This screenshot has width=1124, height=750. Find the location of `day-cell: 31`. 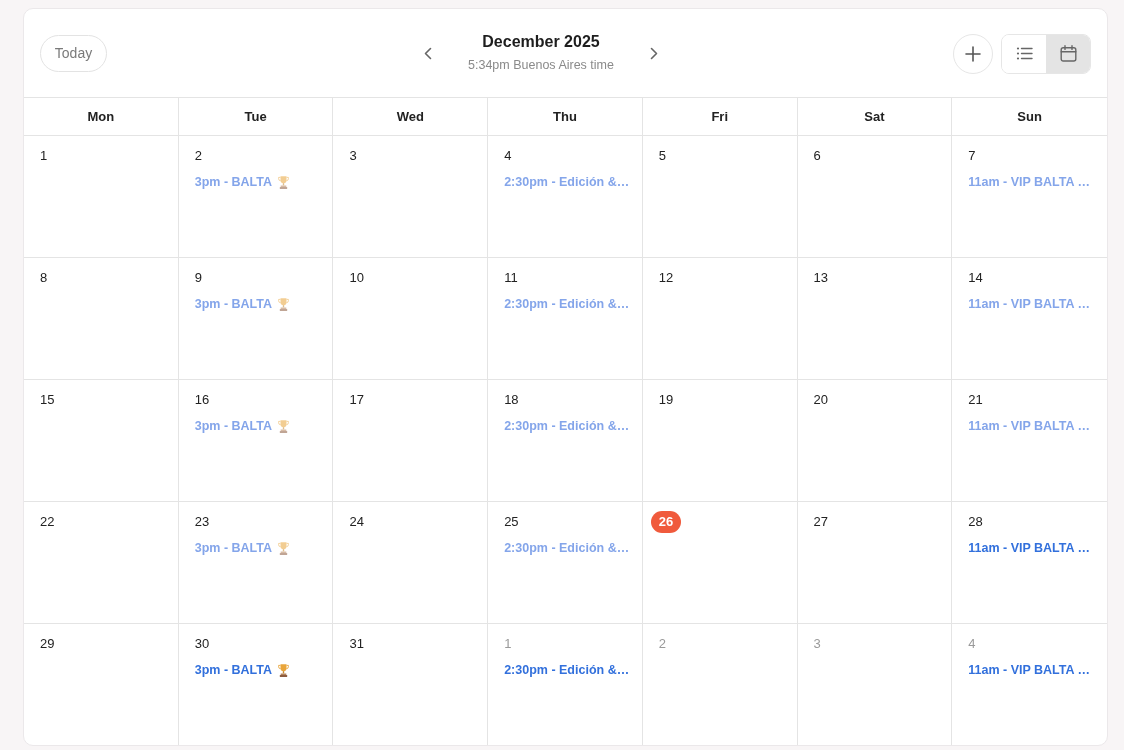

day-cell: 31 is located at coordinates (411, 684).